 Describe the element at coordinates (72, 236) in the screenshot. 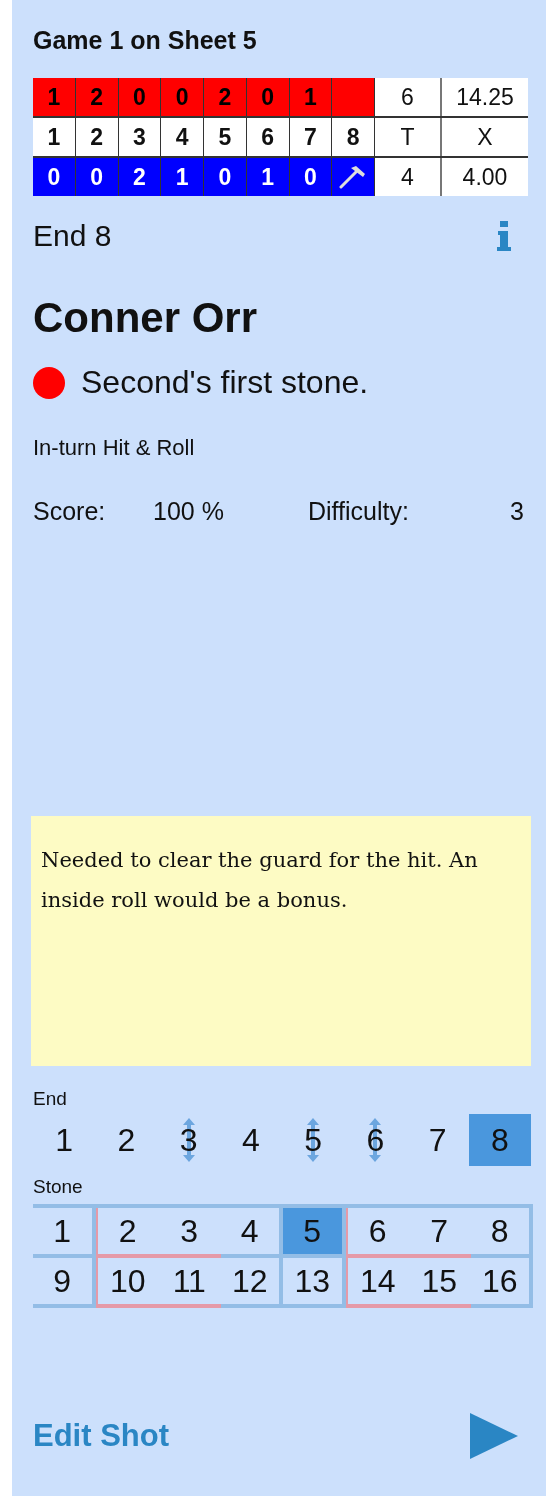

I see `end-label: End 8` at that location.